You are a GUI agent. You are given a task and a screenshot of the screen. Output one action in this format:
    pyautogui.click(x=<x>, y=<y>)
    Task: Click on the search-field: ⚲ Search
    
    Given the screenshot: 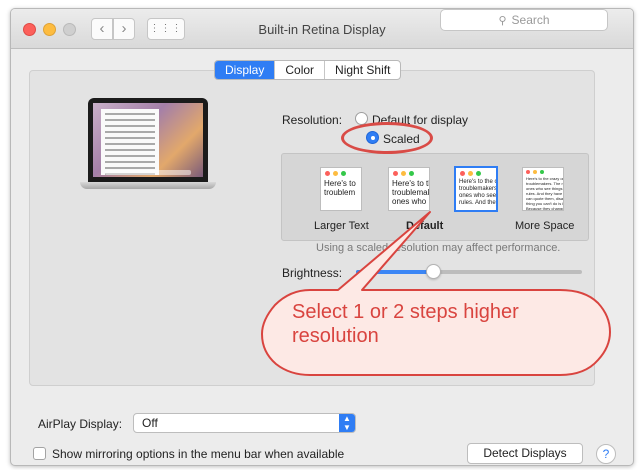 What is the action you would take?
    pyautogui.click(x=524, y=20)
    